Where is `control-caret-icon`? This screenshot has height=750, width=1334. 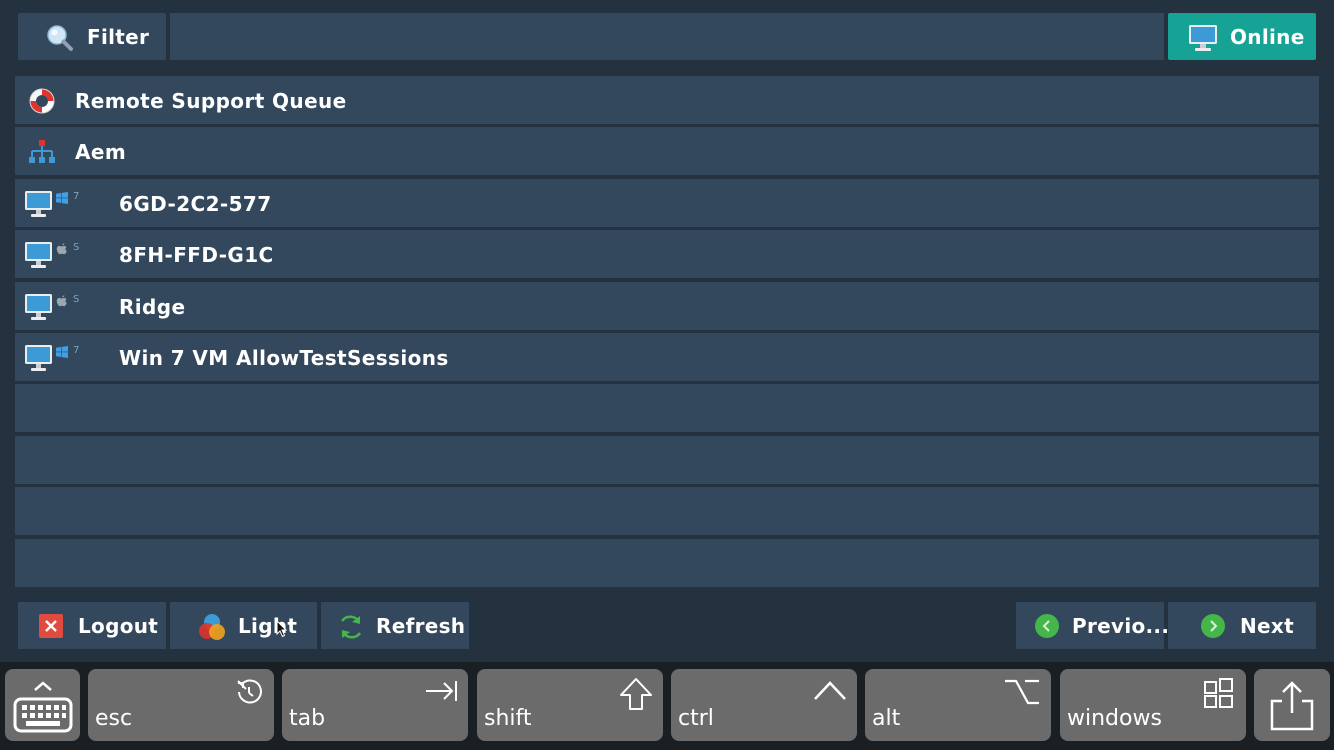 control-caret-icon is located at coordinates (830, 693).